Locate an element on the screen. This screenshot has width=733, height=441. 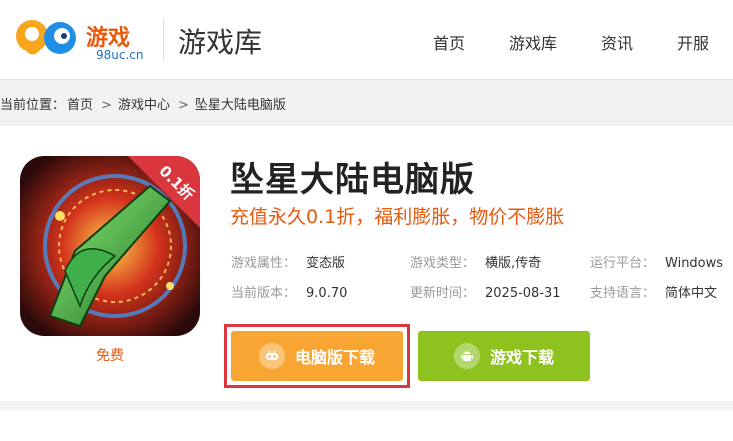
pc-download-button: 电脑版下载 is located at coordinates (317, 356).